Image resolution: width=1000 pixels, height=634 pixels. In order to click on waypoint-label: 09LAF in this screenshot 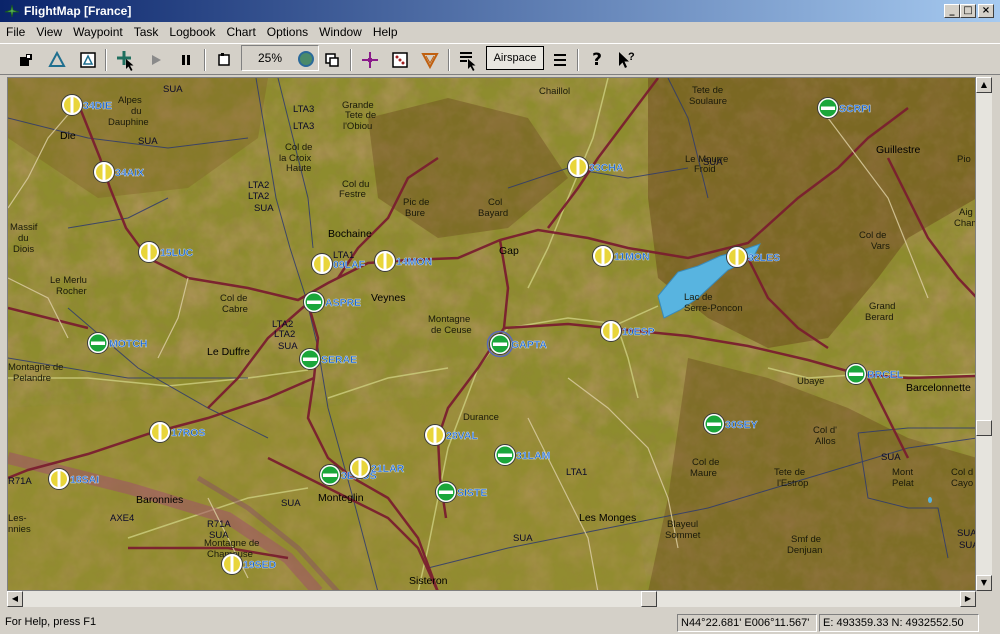, I will do `click(349, 265)`.